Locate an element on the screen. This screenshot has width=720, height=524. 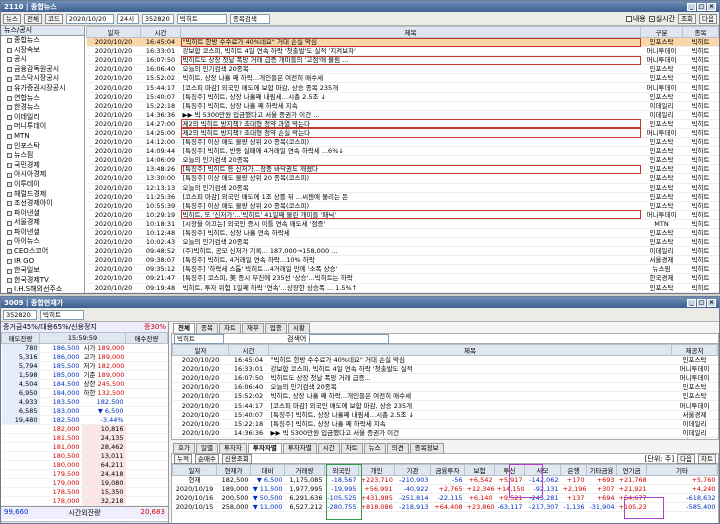
sidebar-item: 아이뉴스 is located at coordinates (42, 242).